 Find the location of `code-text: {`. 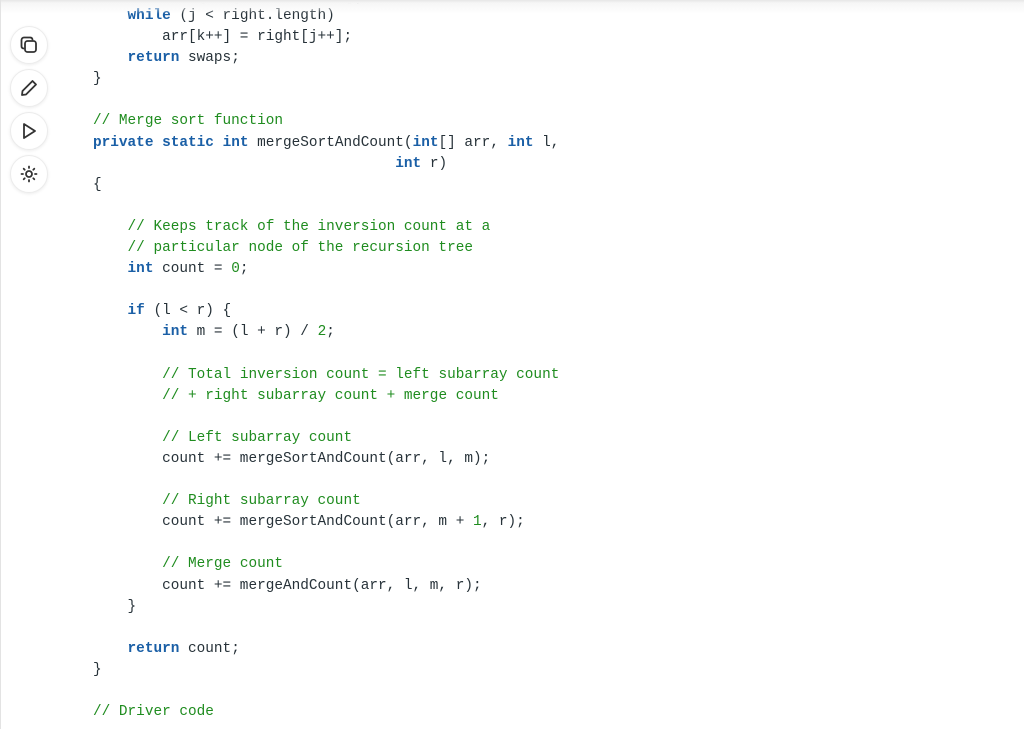

code-text: { is located at coordinates (97, 184).